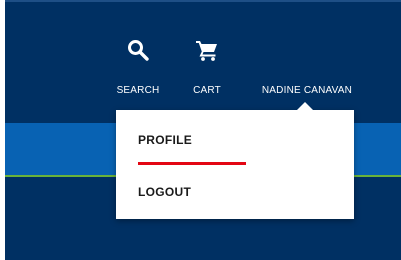 Image resolution: width=401 pixels, height=260 pixels. What do you see at coordinates (206, 51) in the screenshot?
I see `cart-icon` at bounding box center [206, 51].